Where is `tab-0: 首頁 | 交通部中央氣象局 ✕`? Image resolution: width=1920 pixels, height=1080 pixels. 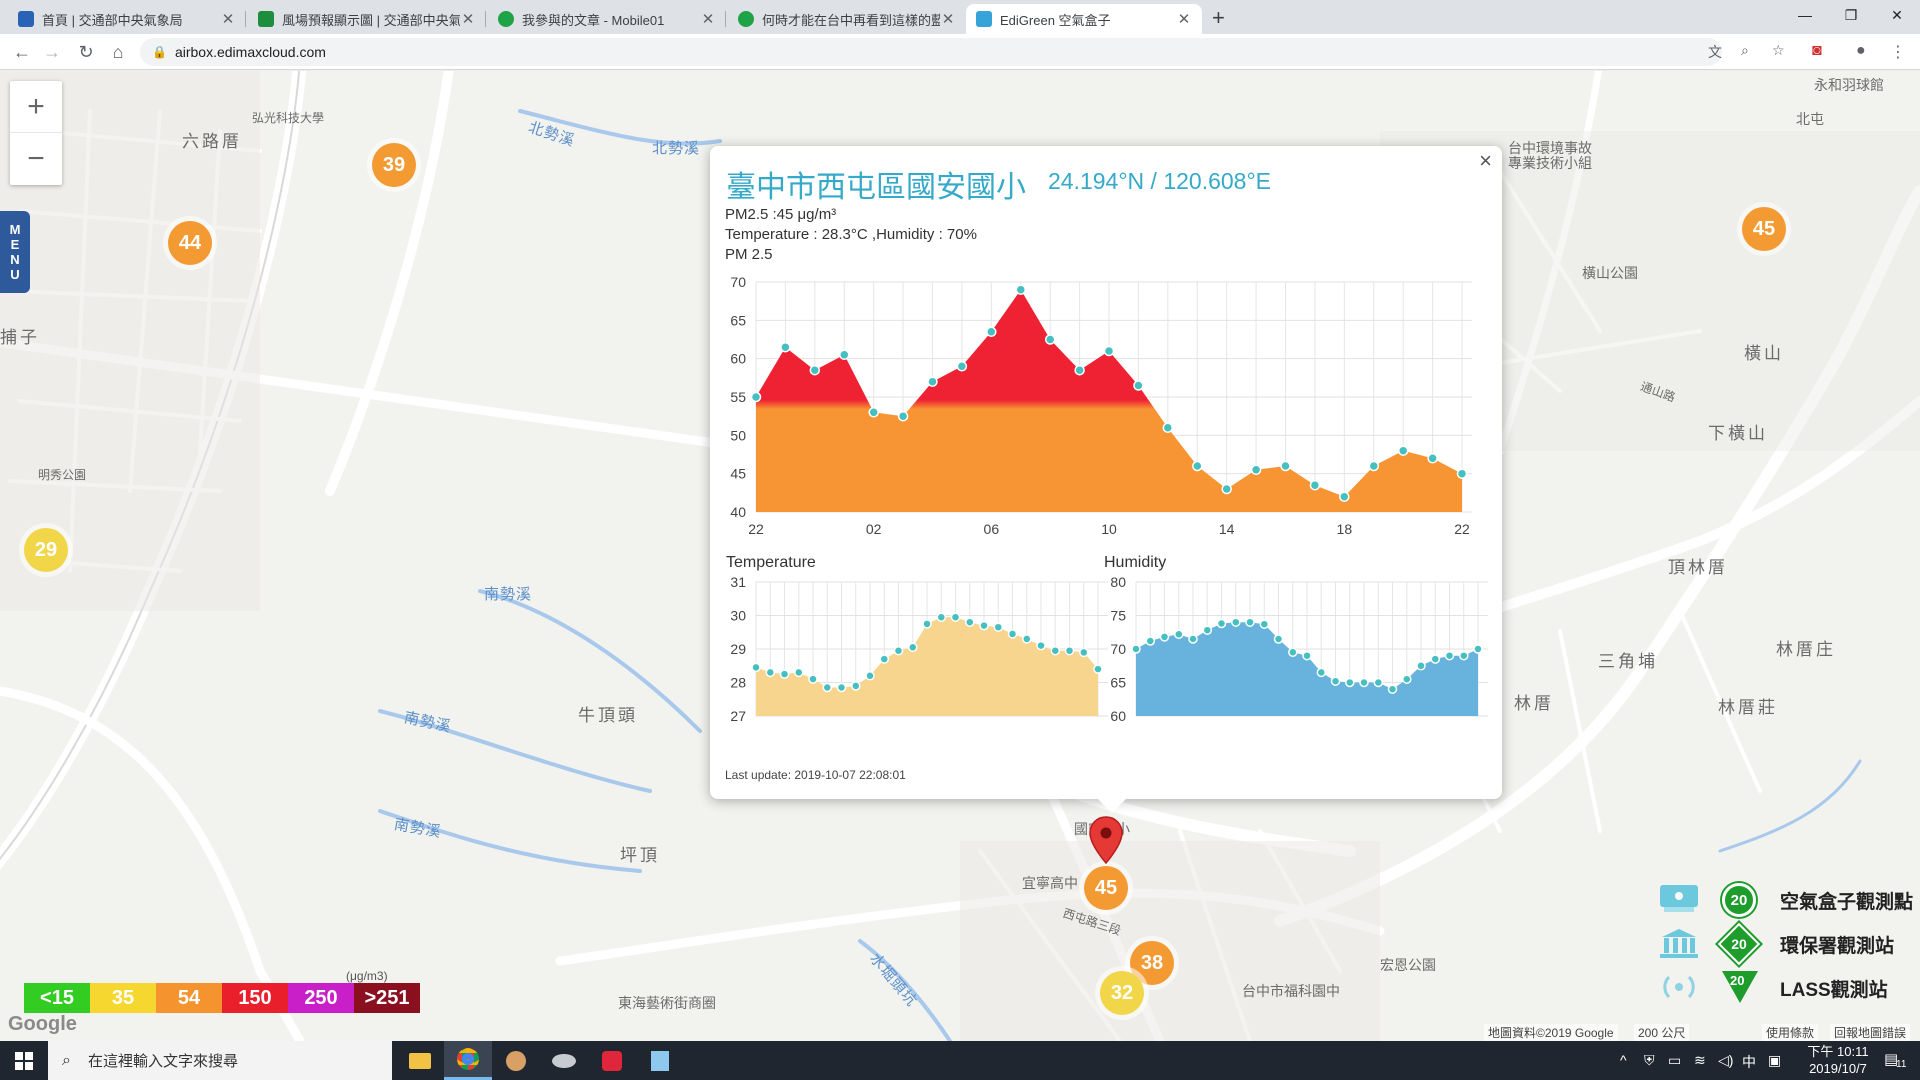
tab-0: 首頁 | 交通部中央氣象局 ✕ is located at coordinates (127, 19).